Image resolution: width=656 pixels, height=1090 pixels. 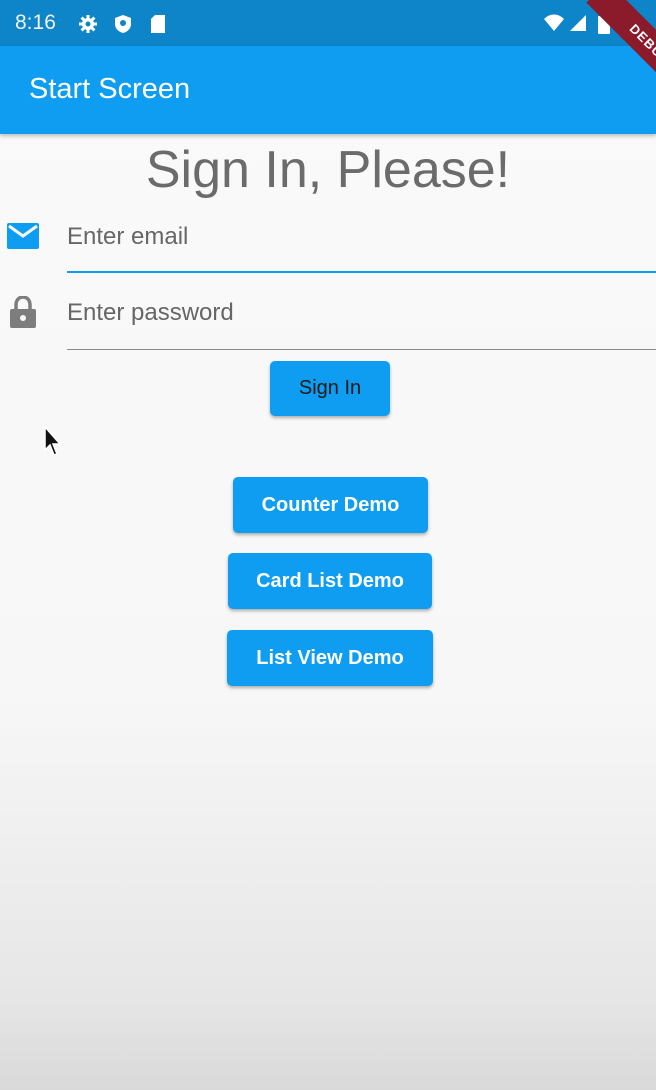 What do you see at coordinates (361, 349) in the screenshot?
I see `password-underline` at bounding box center [361, 349].